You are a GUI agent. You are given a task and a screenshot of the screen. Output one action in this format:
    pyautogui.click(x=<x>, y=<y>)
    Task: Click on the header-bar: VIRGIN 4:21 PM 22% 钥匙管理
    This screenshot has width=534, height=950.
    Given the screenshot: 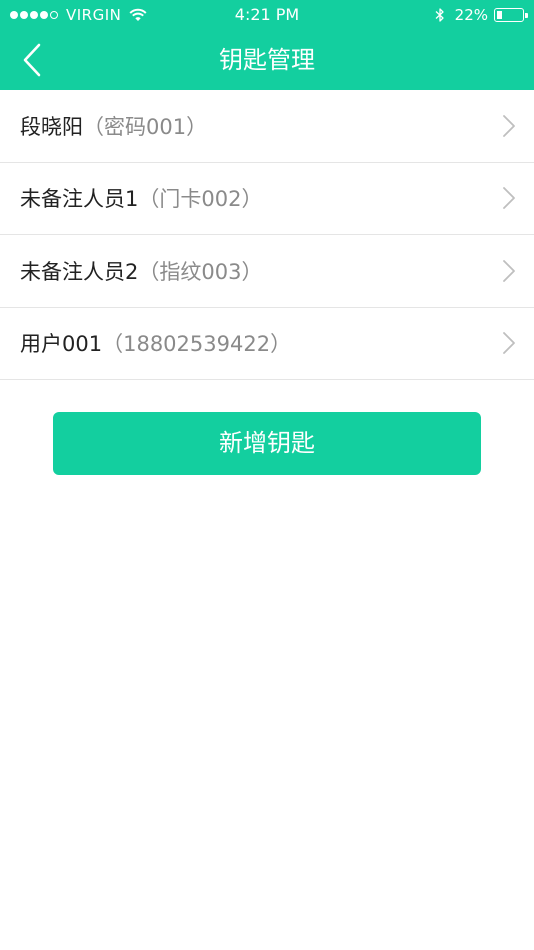 What is the action you would take?
    pyautogui.click(x=267, y=45)
    